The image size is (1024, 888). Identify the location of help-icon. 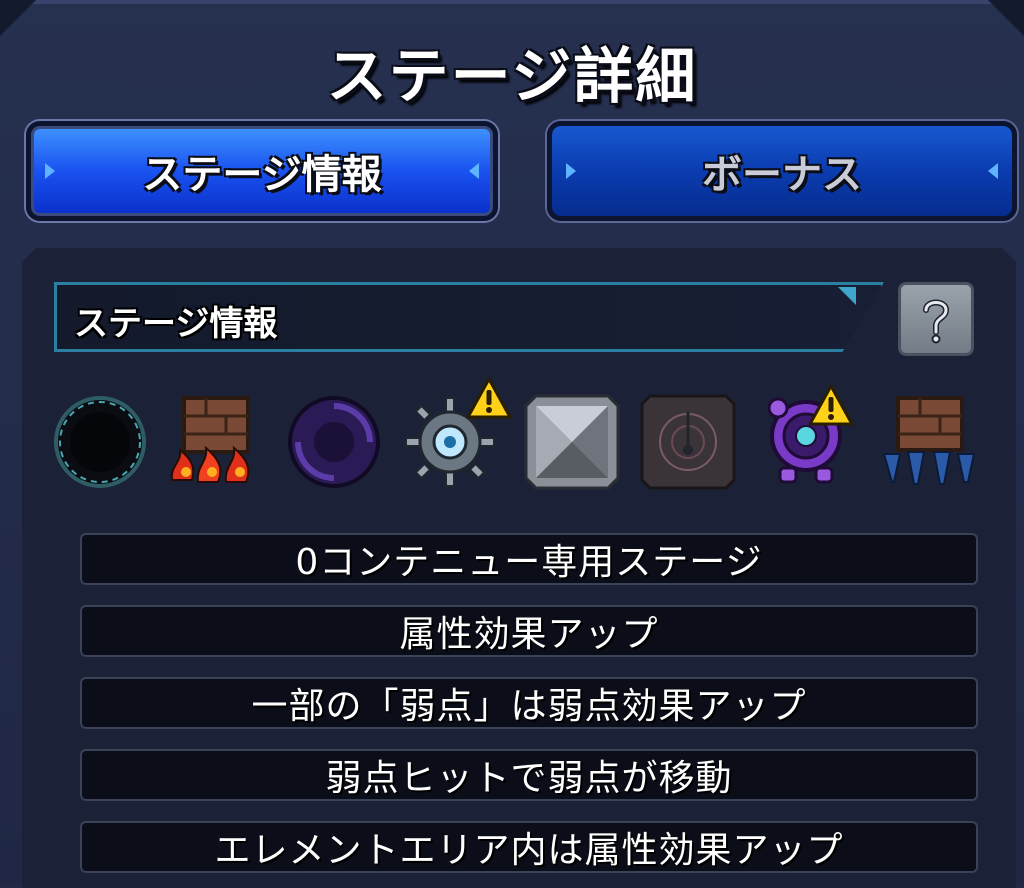
(936, 321).